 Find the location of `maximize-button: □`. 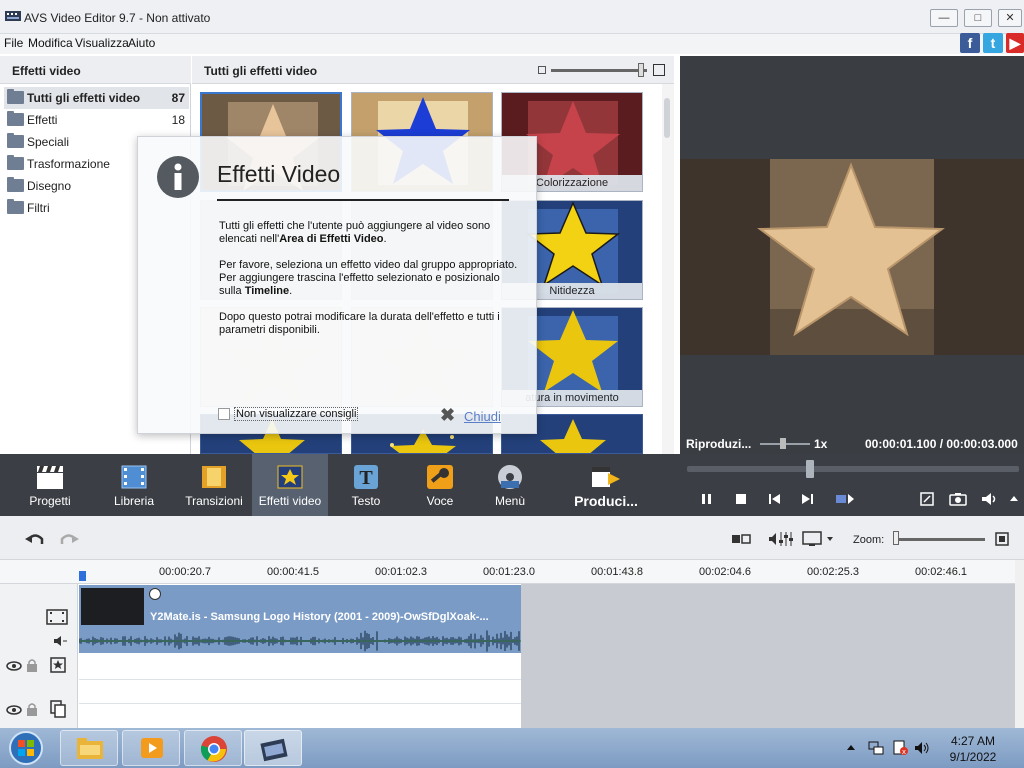

maximize-button: □ is located at coordinates (978, 18).